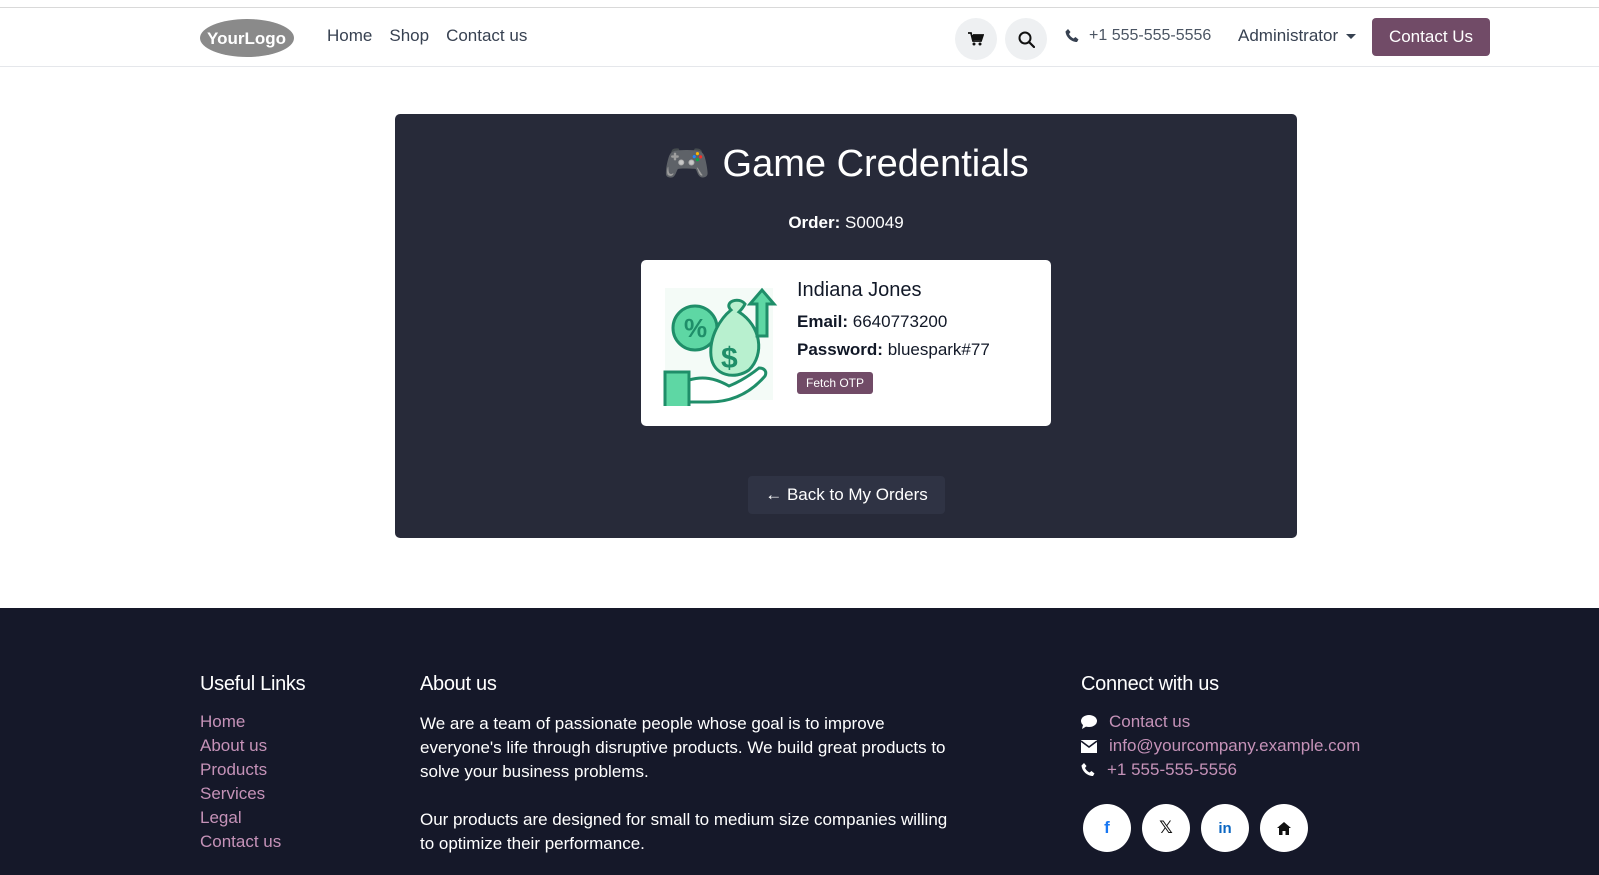 The width and height of the screenshot is (1599, 875). Describe the element at coordinates (349, 36) in the screenshot. I see `nav-home: Home` at that location.